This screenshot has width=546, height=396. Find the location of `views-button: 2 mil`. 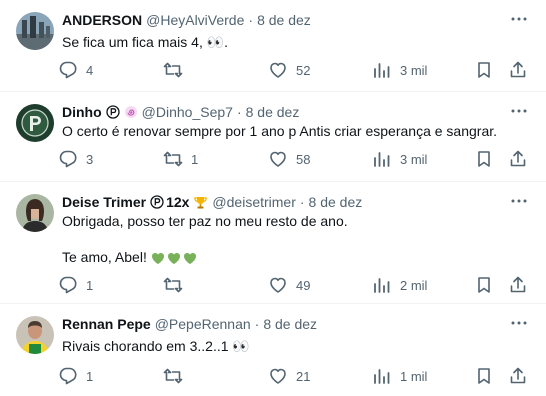

views-button: 2 mil is located at coordinates (399, 285).